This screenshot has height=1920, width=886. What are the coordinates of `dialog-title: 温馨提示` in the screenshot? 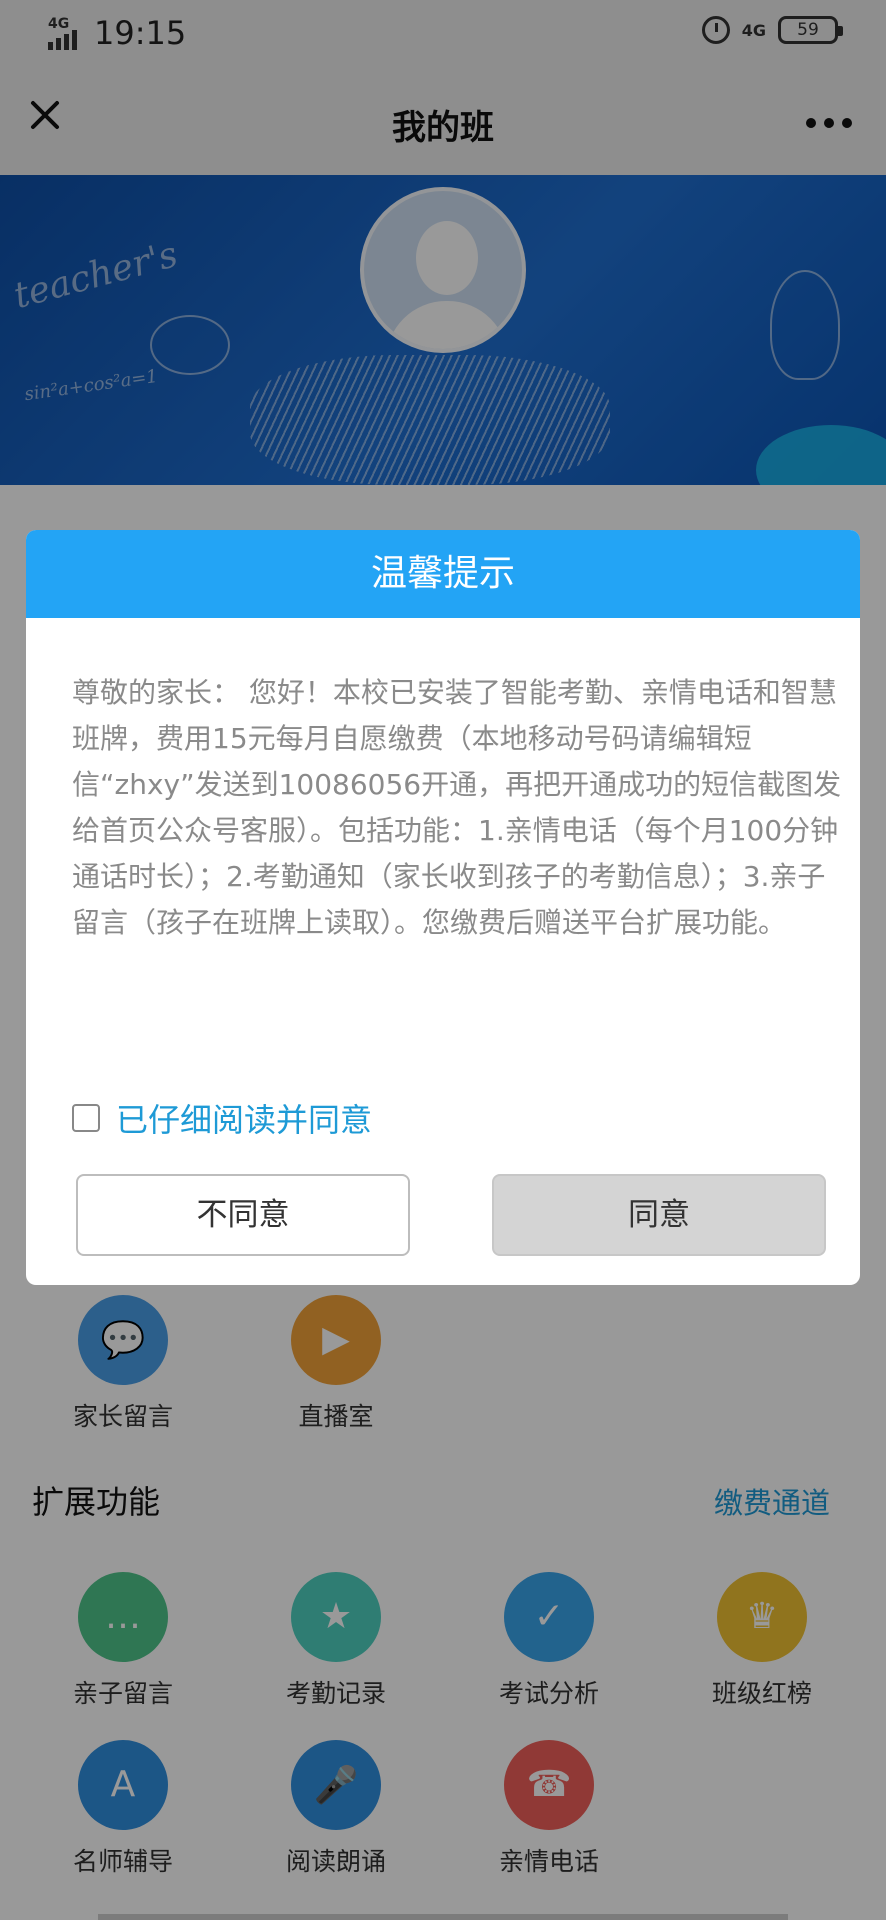 It's located at (443, 574).